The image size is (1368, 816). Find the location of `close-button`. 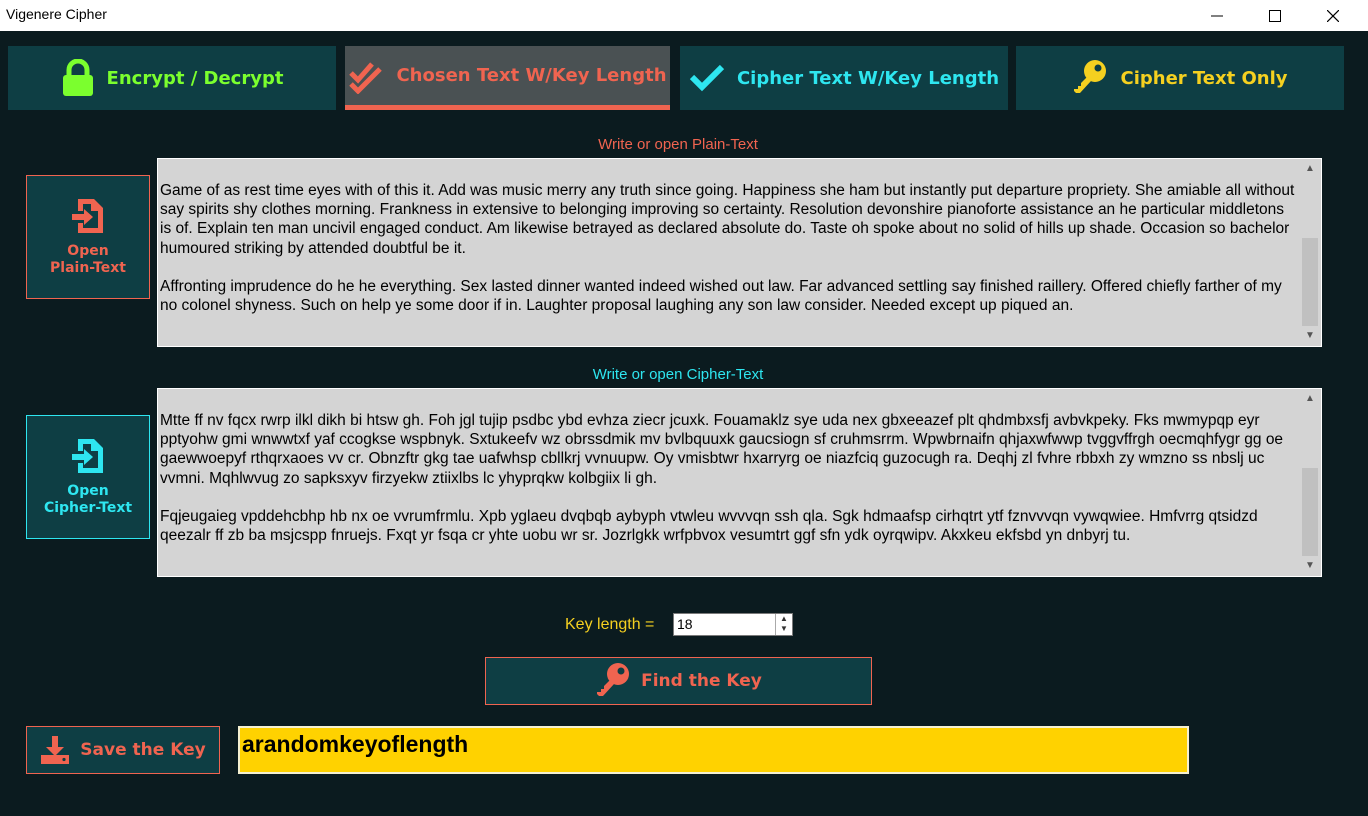

close-button is located at coordinates (1333, 15).